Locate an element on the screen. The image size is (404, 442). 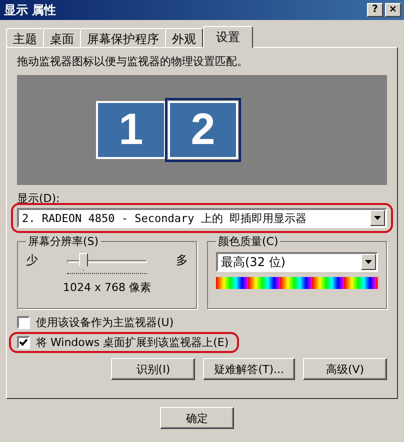
tab: 屏幕保护程序 is located at coordinates (123, 37).